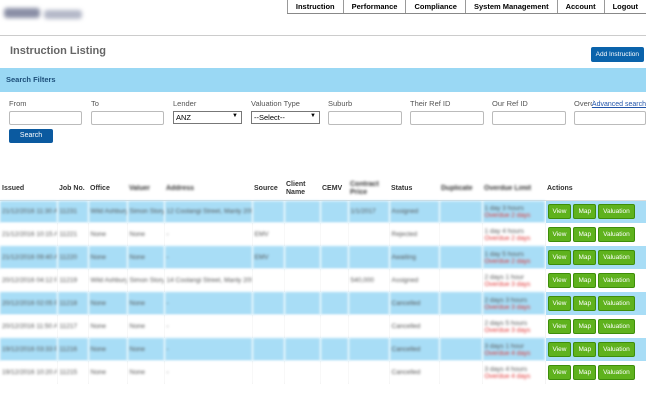 The image size is (646, 416). Describe the element at coordinates (447, 118) in the screenshot. I see `their-ref-input` at that location.